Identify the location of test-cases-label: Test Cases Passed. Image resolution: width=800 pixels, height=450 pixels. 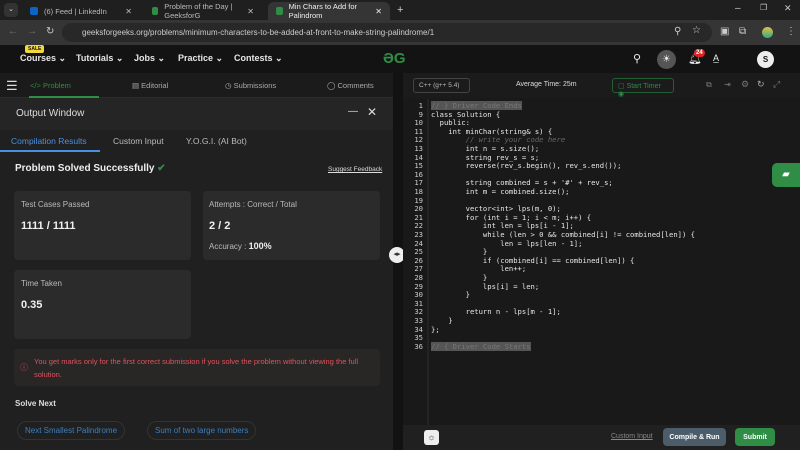
(55, 204).